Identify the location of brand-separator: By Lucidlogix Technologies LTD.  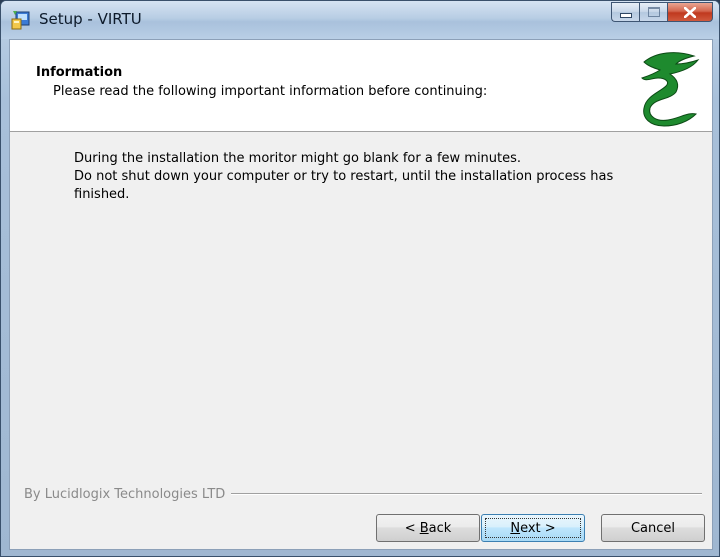
(363, 494).